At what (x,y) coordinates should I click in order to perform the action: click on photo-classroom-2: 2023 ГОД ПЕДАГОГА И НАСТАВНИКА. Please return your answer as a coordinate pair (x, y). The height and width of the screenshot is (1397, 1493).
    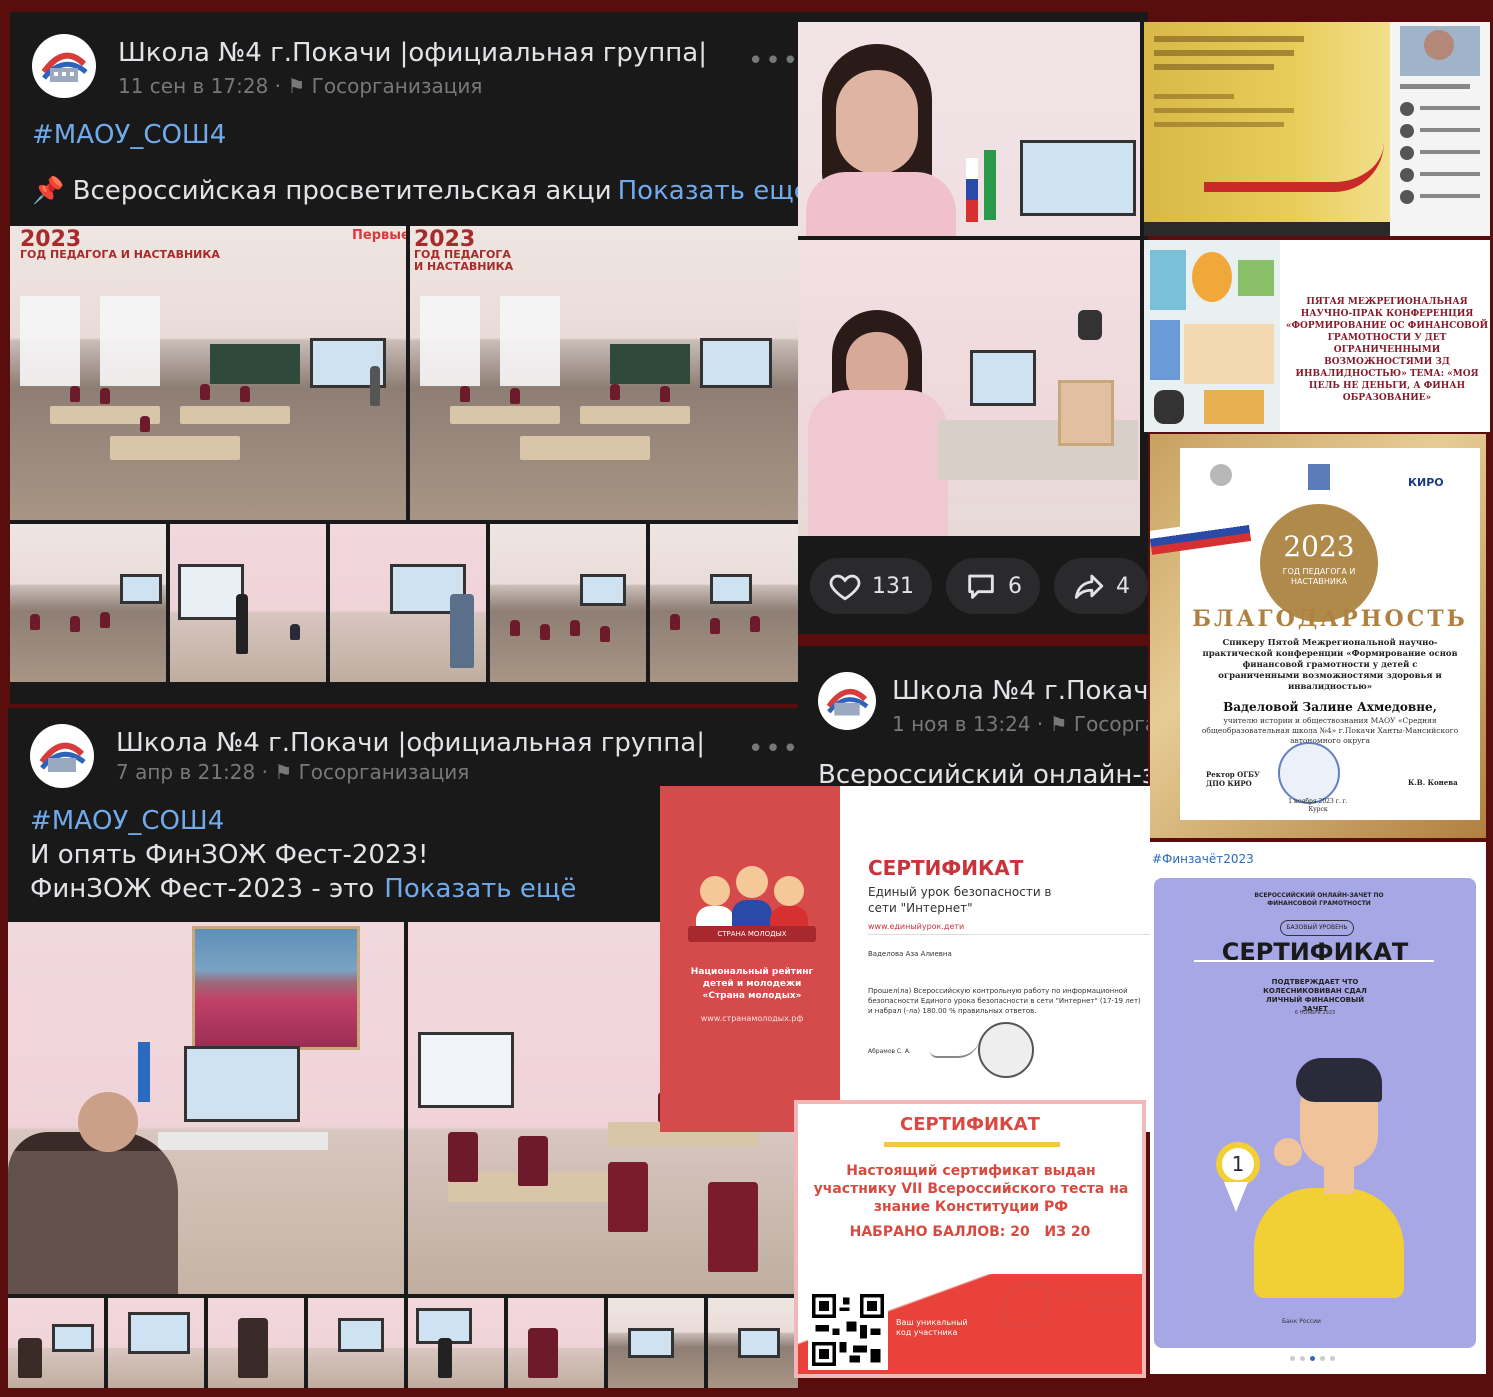
    Looking at the image, I should click on (604, 373).